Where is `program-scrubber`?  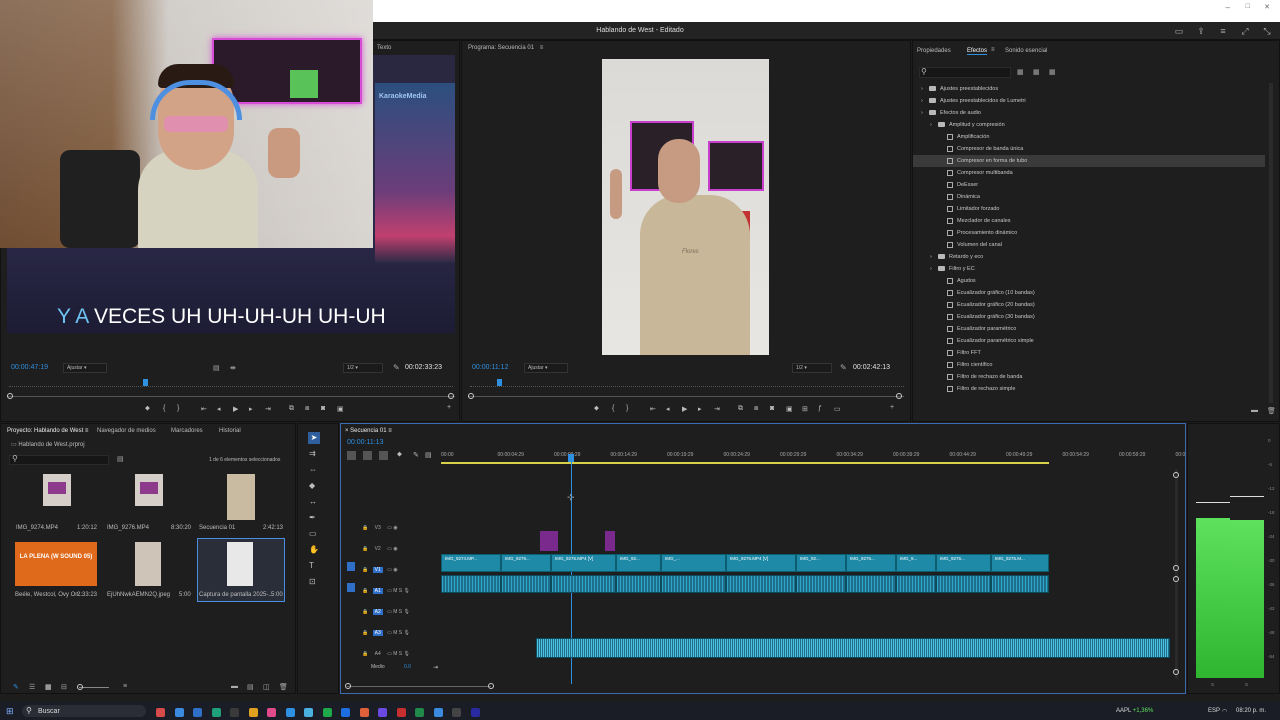 program-scrubber is located at coordinates (687, 384).